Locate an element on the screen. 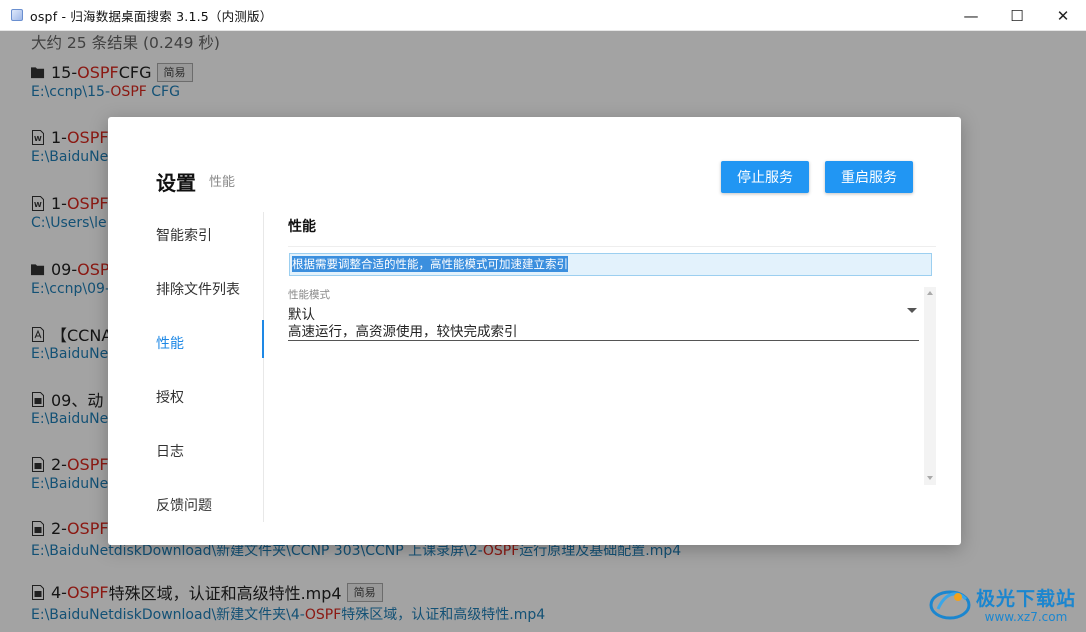 This screenshot has width=1086, height=632. window-controls: — ☐ ✕ is located at coordinates (1017, 15).